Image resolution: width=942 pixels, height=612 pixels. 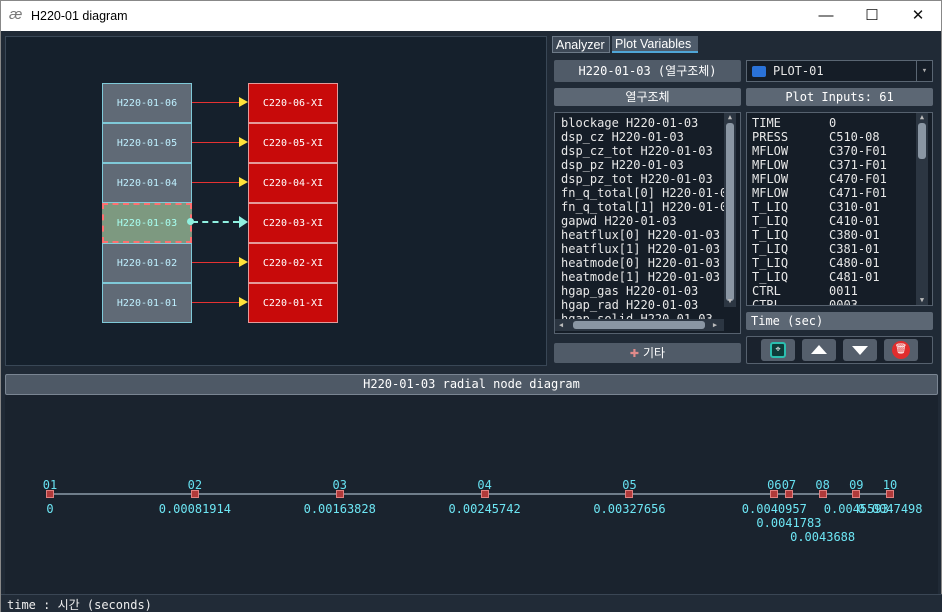 I want to click on variable-list-item: gapwd H220-01-03, so click(x=619, y=221).